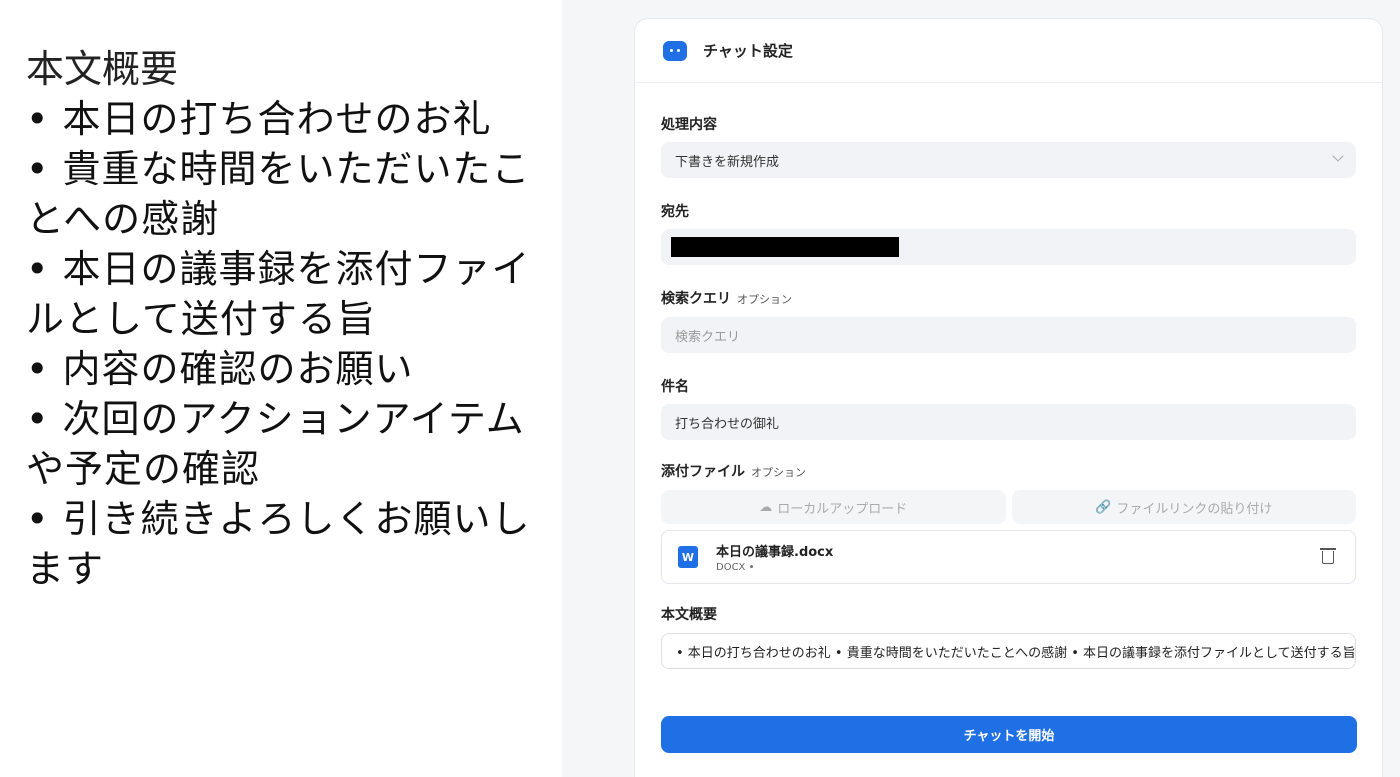  What do you see at coordinates (294, 444) in the screenshot?
I see `list-item: 次回のアクションアイテムや予定の確認` at bounding box center [294, 444].